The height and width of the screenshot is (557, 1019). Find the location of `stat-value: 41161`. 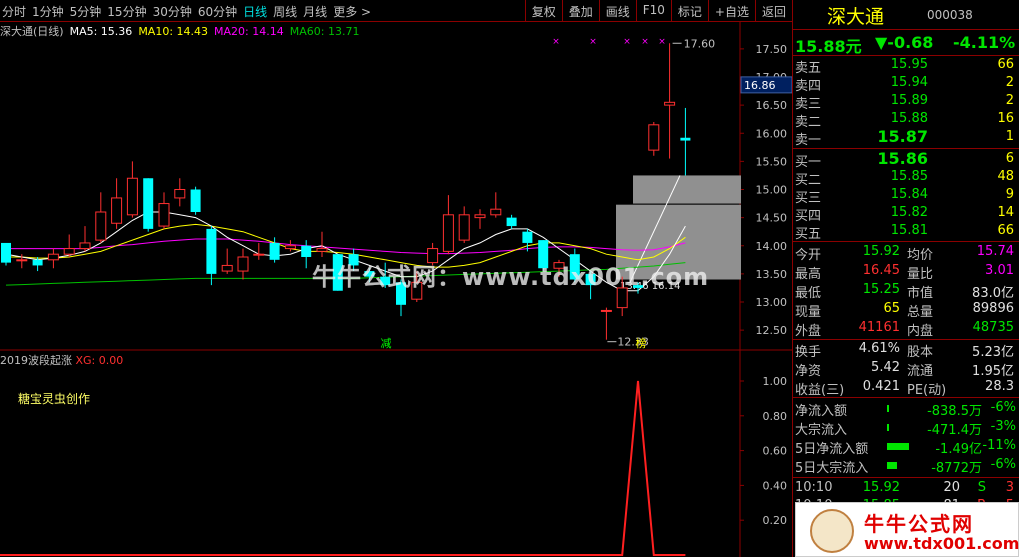

stat-value: 41161 is located at coordinates (879, 327).